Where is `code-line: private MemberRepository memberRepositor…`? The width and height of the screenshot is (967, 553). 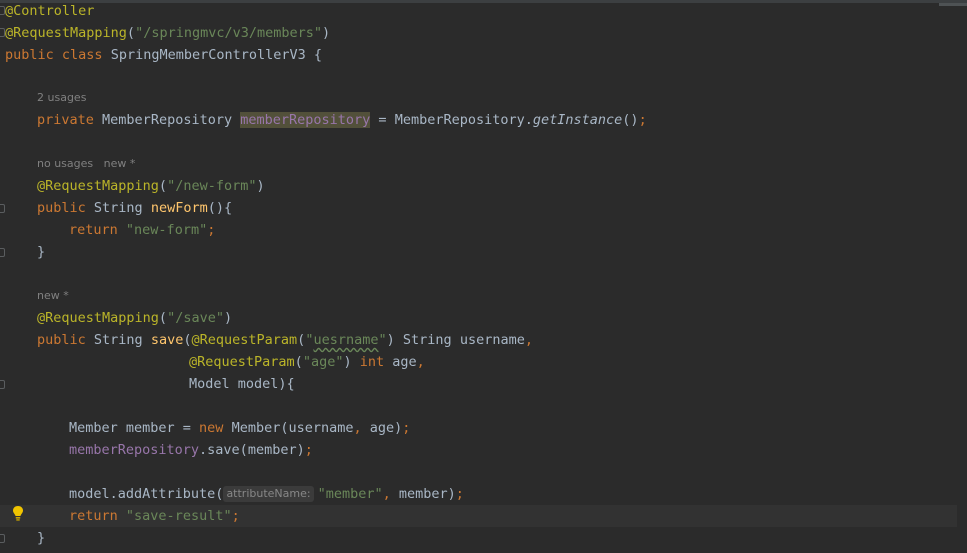
code-line: private MemberRepository memberRepositor… is located at coordinates (342, 120).